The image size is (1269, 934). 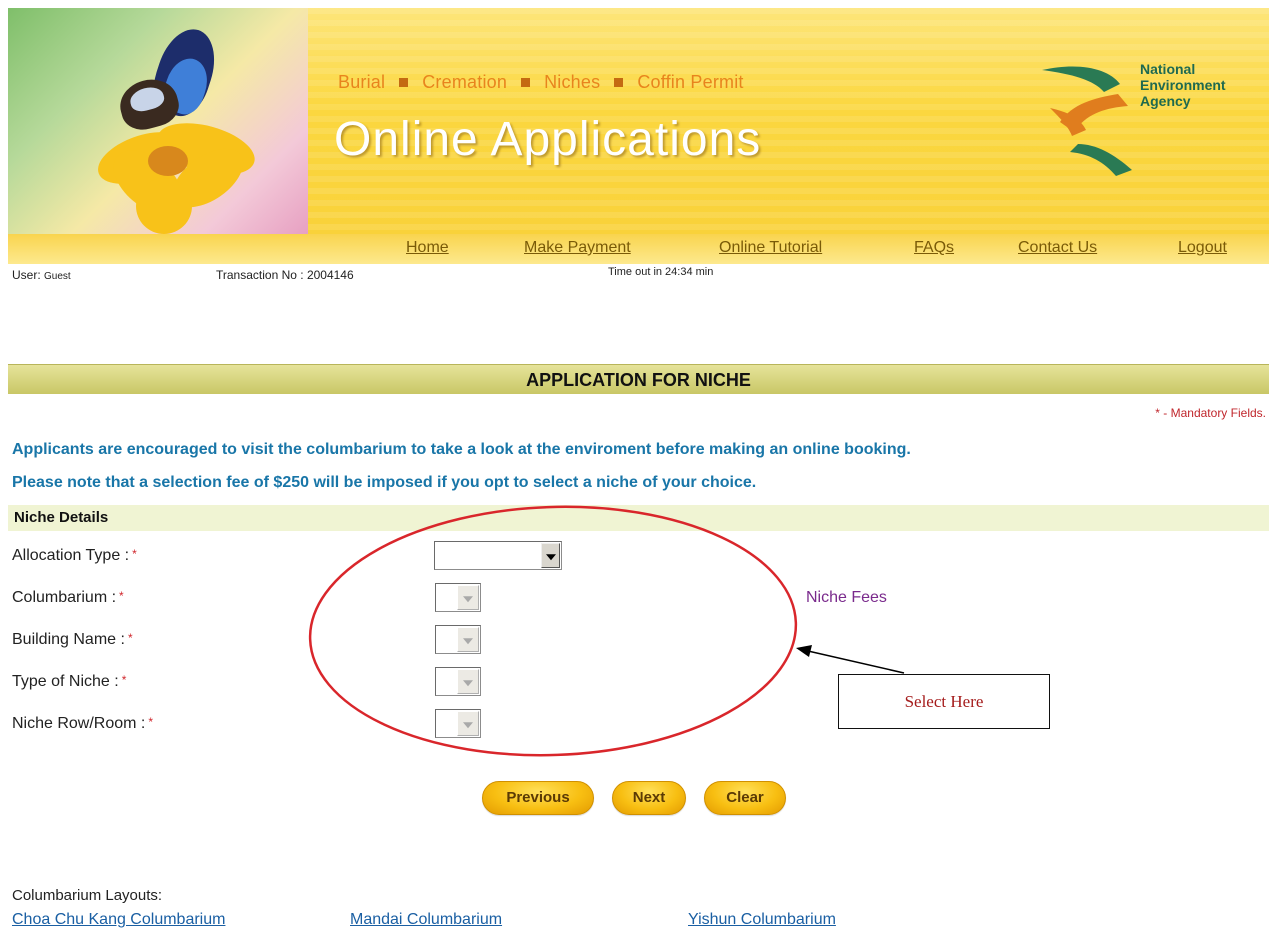 I want to click on nav-faqs: FAQs, so click(x=934, y=248).